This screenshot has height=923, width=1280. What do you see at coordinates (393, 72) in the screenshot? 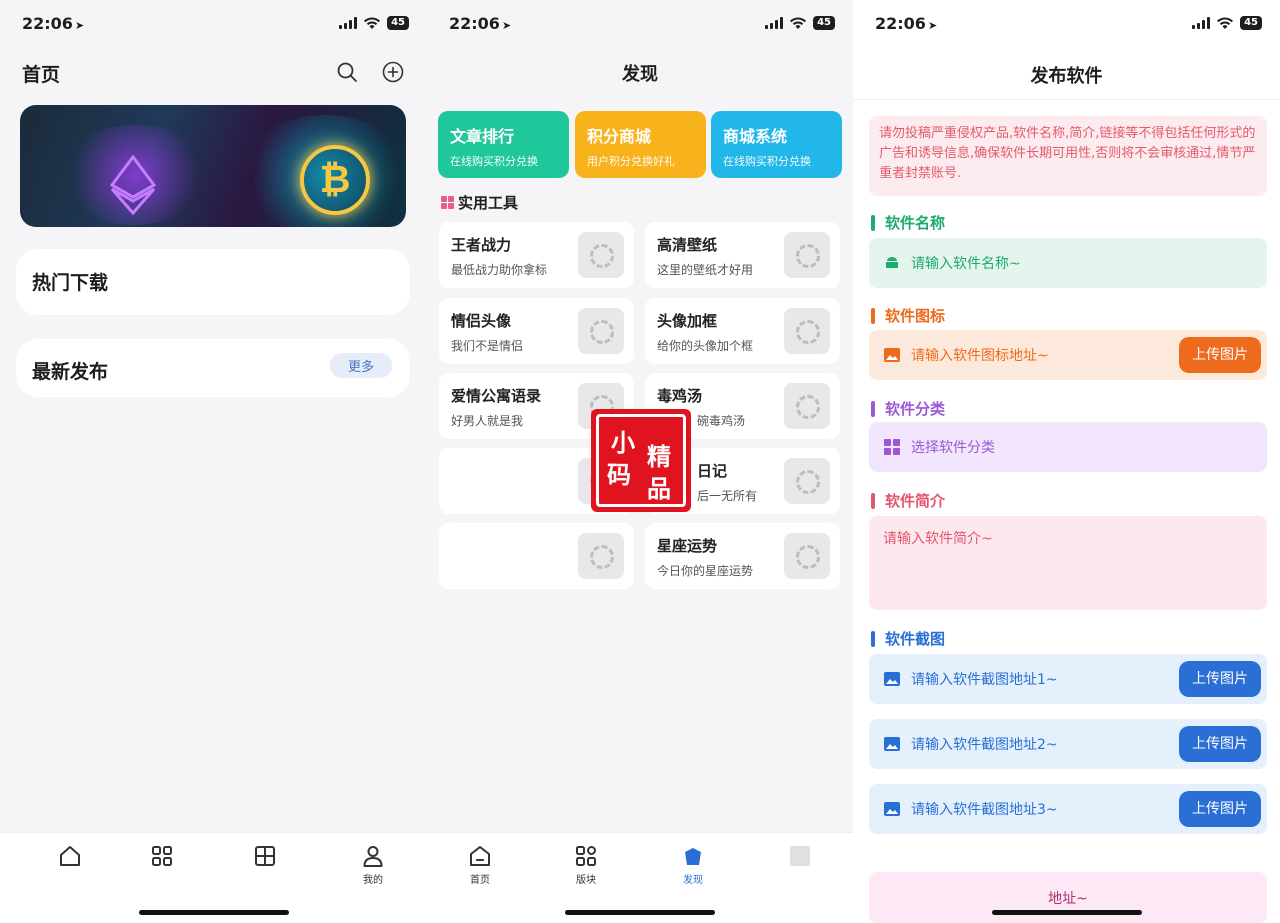
I see `add-circle-icon` at bounding box center [393, 72].